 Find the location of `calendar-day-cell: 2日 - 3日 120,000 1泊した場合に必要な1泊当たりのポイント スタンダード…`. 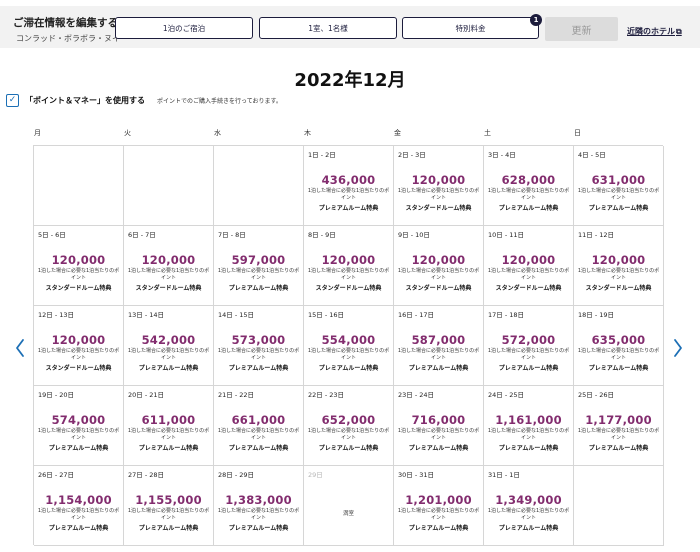

calendar-day-cell: 2日 - 3日 120,000 1泊した場合に必要な1泊当たりのポイント スタンダード… is located at coordinates (439, 186).